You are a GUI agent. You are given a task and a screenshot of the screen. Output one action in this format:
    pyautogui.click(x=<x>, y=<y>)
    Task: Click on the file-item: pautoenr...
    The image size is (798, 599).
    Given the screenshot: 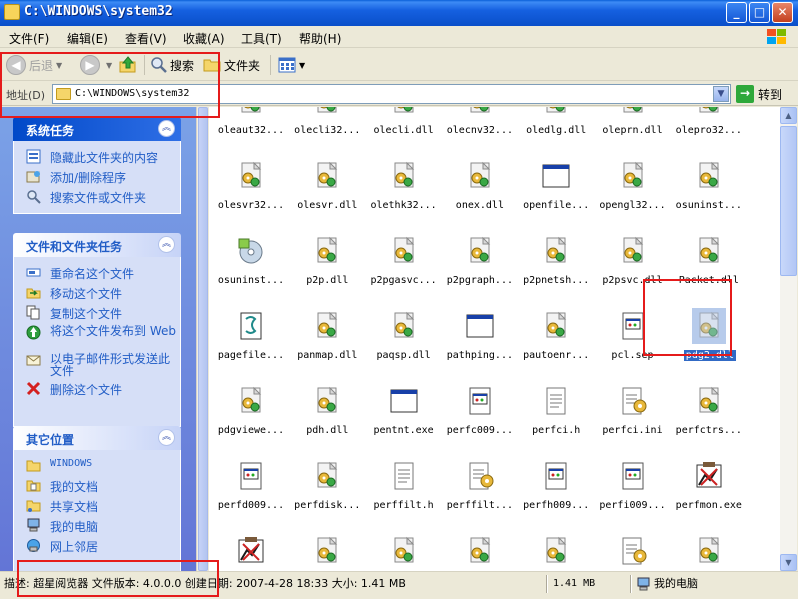 What is the action you would take?
    pyautogui.click(x=556, y=339)
    